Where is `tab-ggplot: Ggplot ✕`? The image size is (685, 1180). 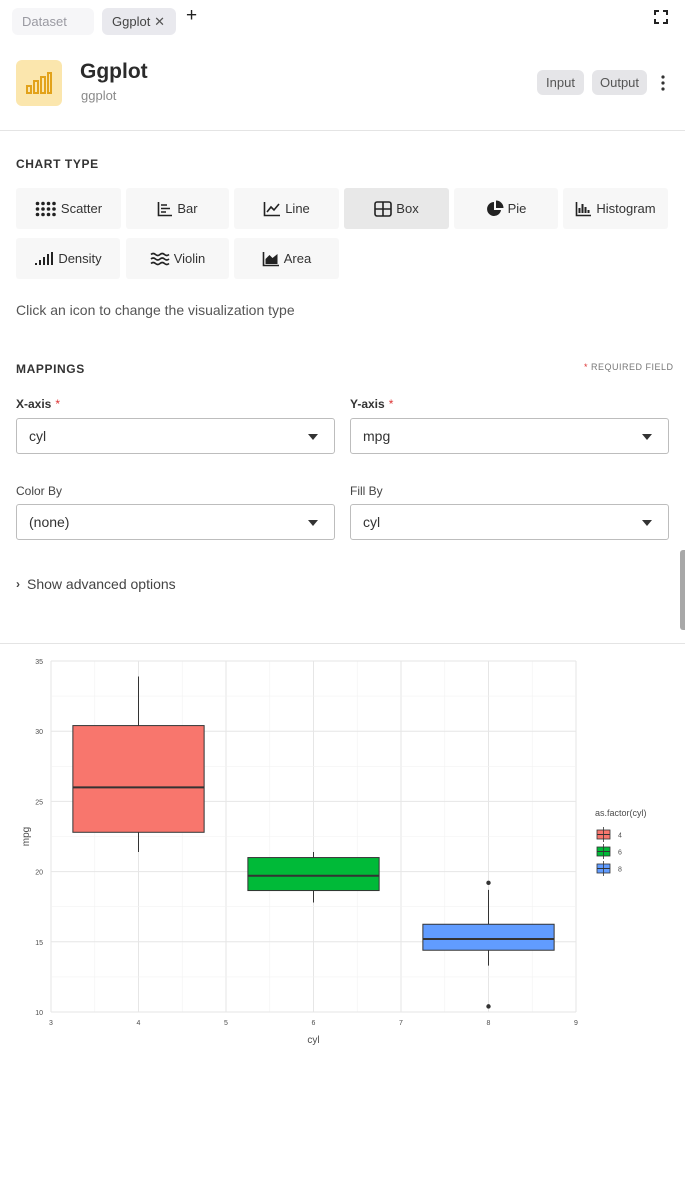 tab-ggplot: Ggplot ✕ is located at coordinates (139, 21).